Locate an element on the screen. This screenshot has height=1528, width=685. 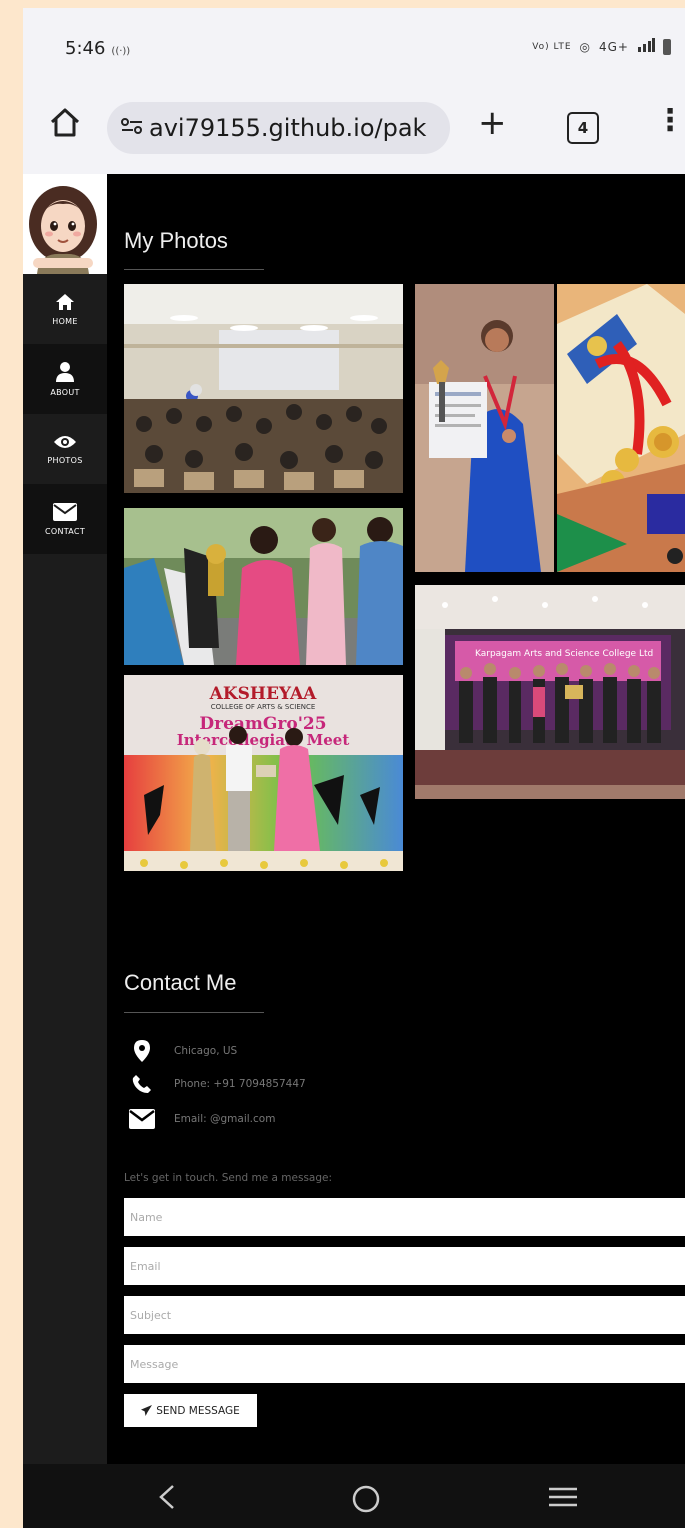
sidebar-item-about: ABOUT is located at coordinates (65, 379).